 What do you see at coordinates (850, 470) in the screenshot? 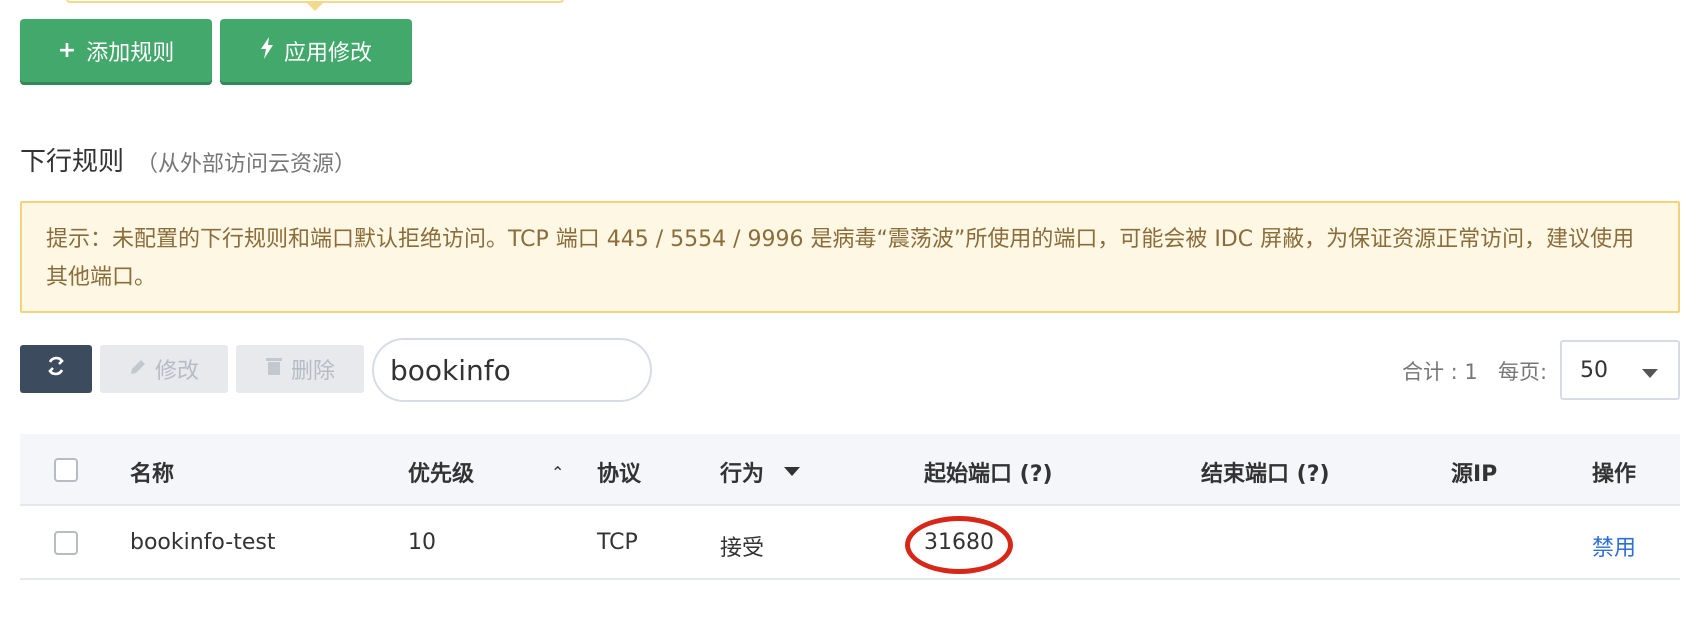
I see `table-header: 名称 优先级 ⌃ 协议 行为 起始端口 (?) 结束端口 (?) 源IP 操作` at bounding box center [850, 470].